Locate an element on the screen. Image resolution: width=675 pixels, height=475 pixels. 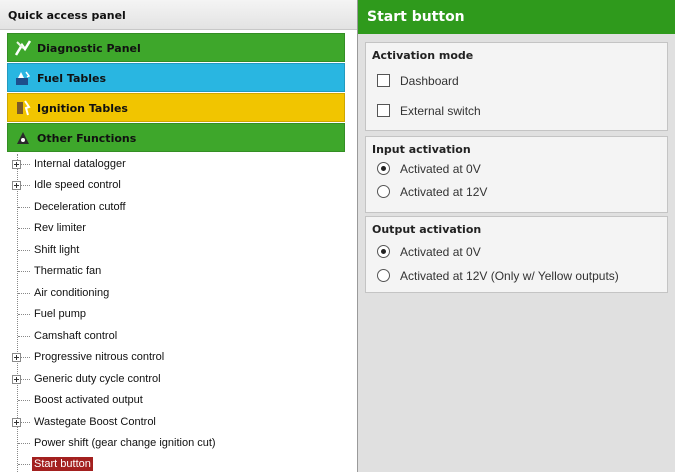
tree-item-progressive-nitrous-control: Progressive nitrous control is located at coordinates (178, 357).